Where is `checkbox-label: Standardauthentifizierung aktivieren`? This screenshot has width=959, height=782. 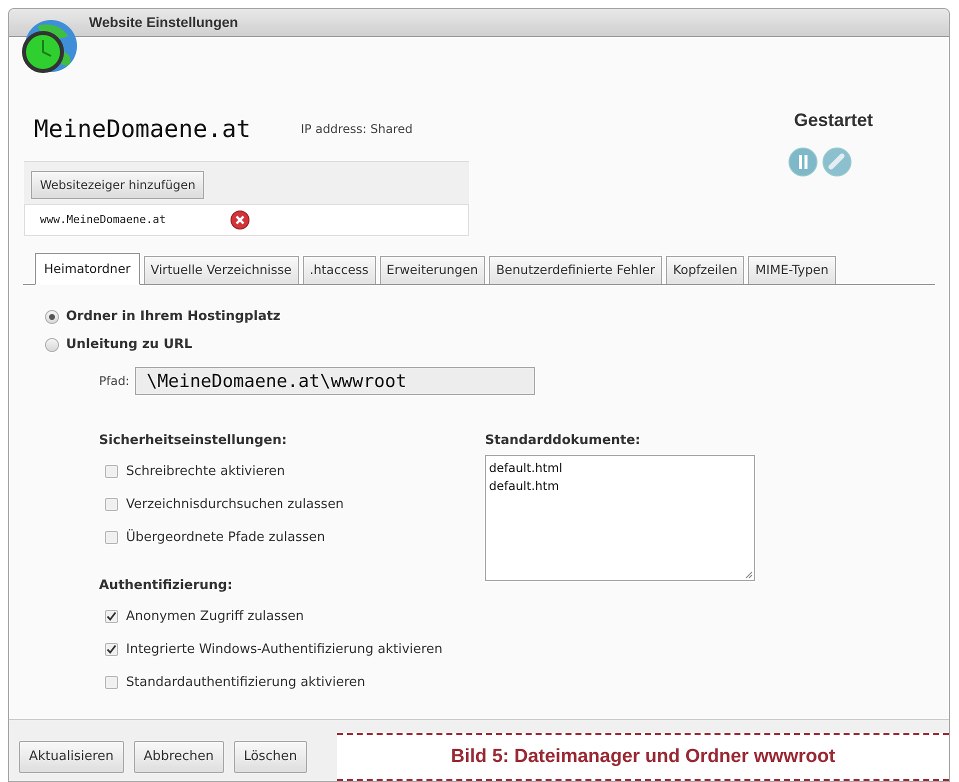 checkbox-label: Standardauthentifizierung aktivieren is located at coordinates (246, 683).